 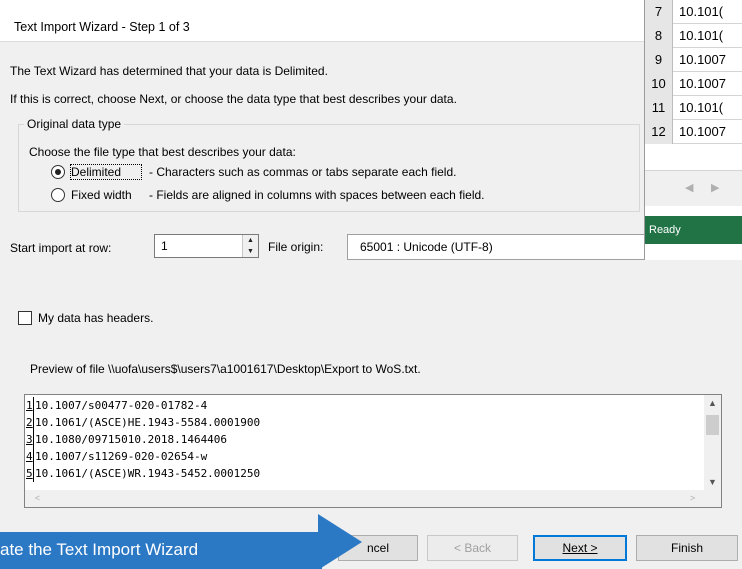 I want to click on start-row-spinner: 1 ▲ ▼, so click(x=206, y=246).